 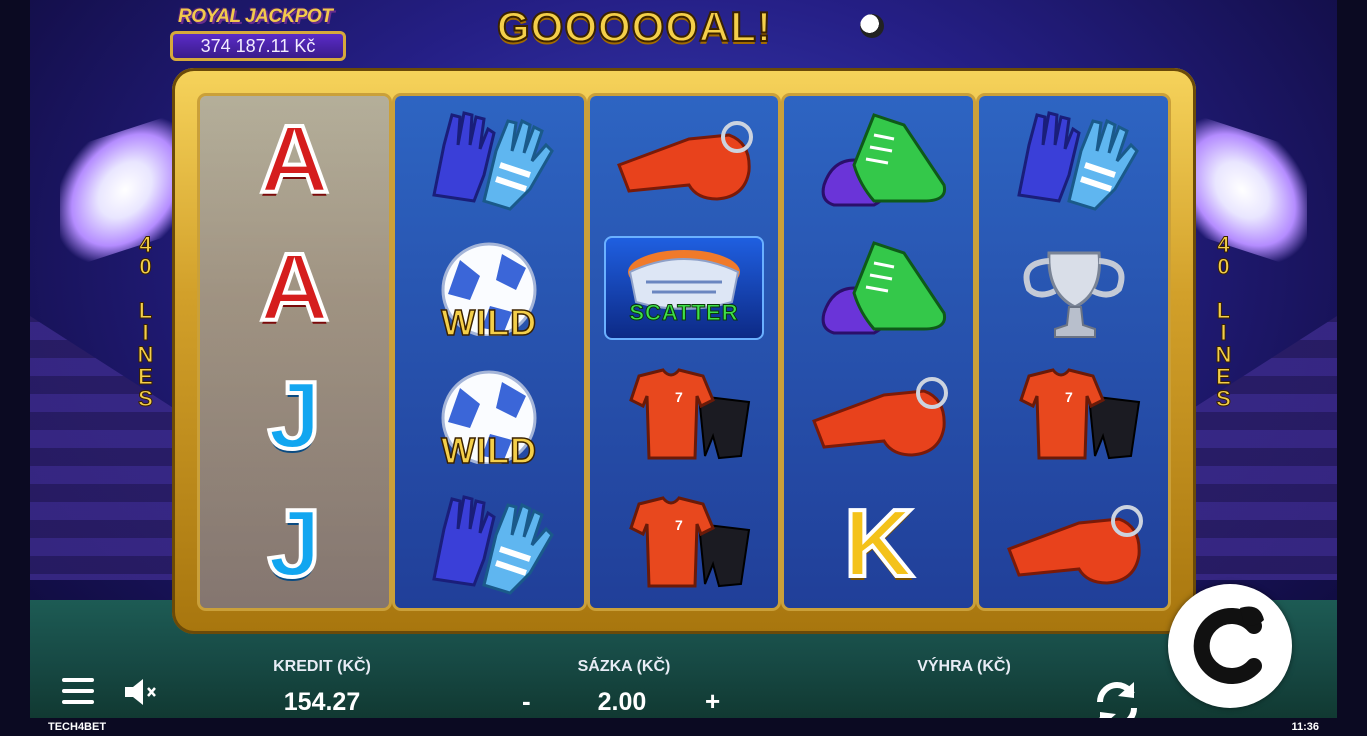 I want to click on reel-4: K, so click(x=879, y=352).